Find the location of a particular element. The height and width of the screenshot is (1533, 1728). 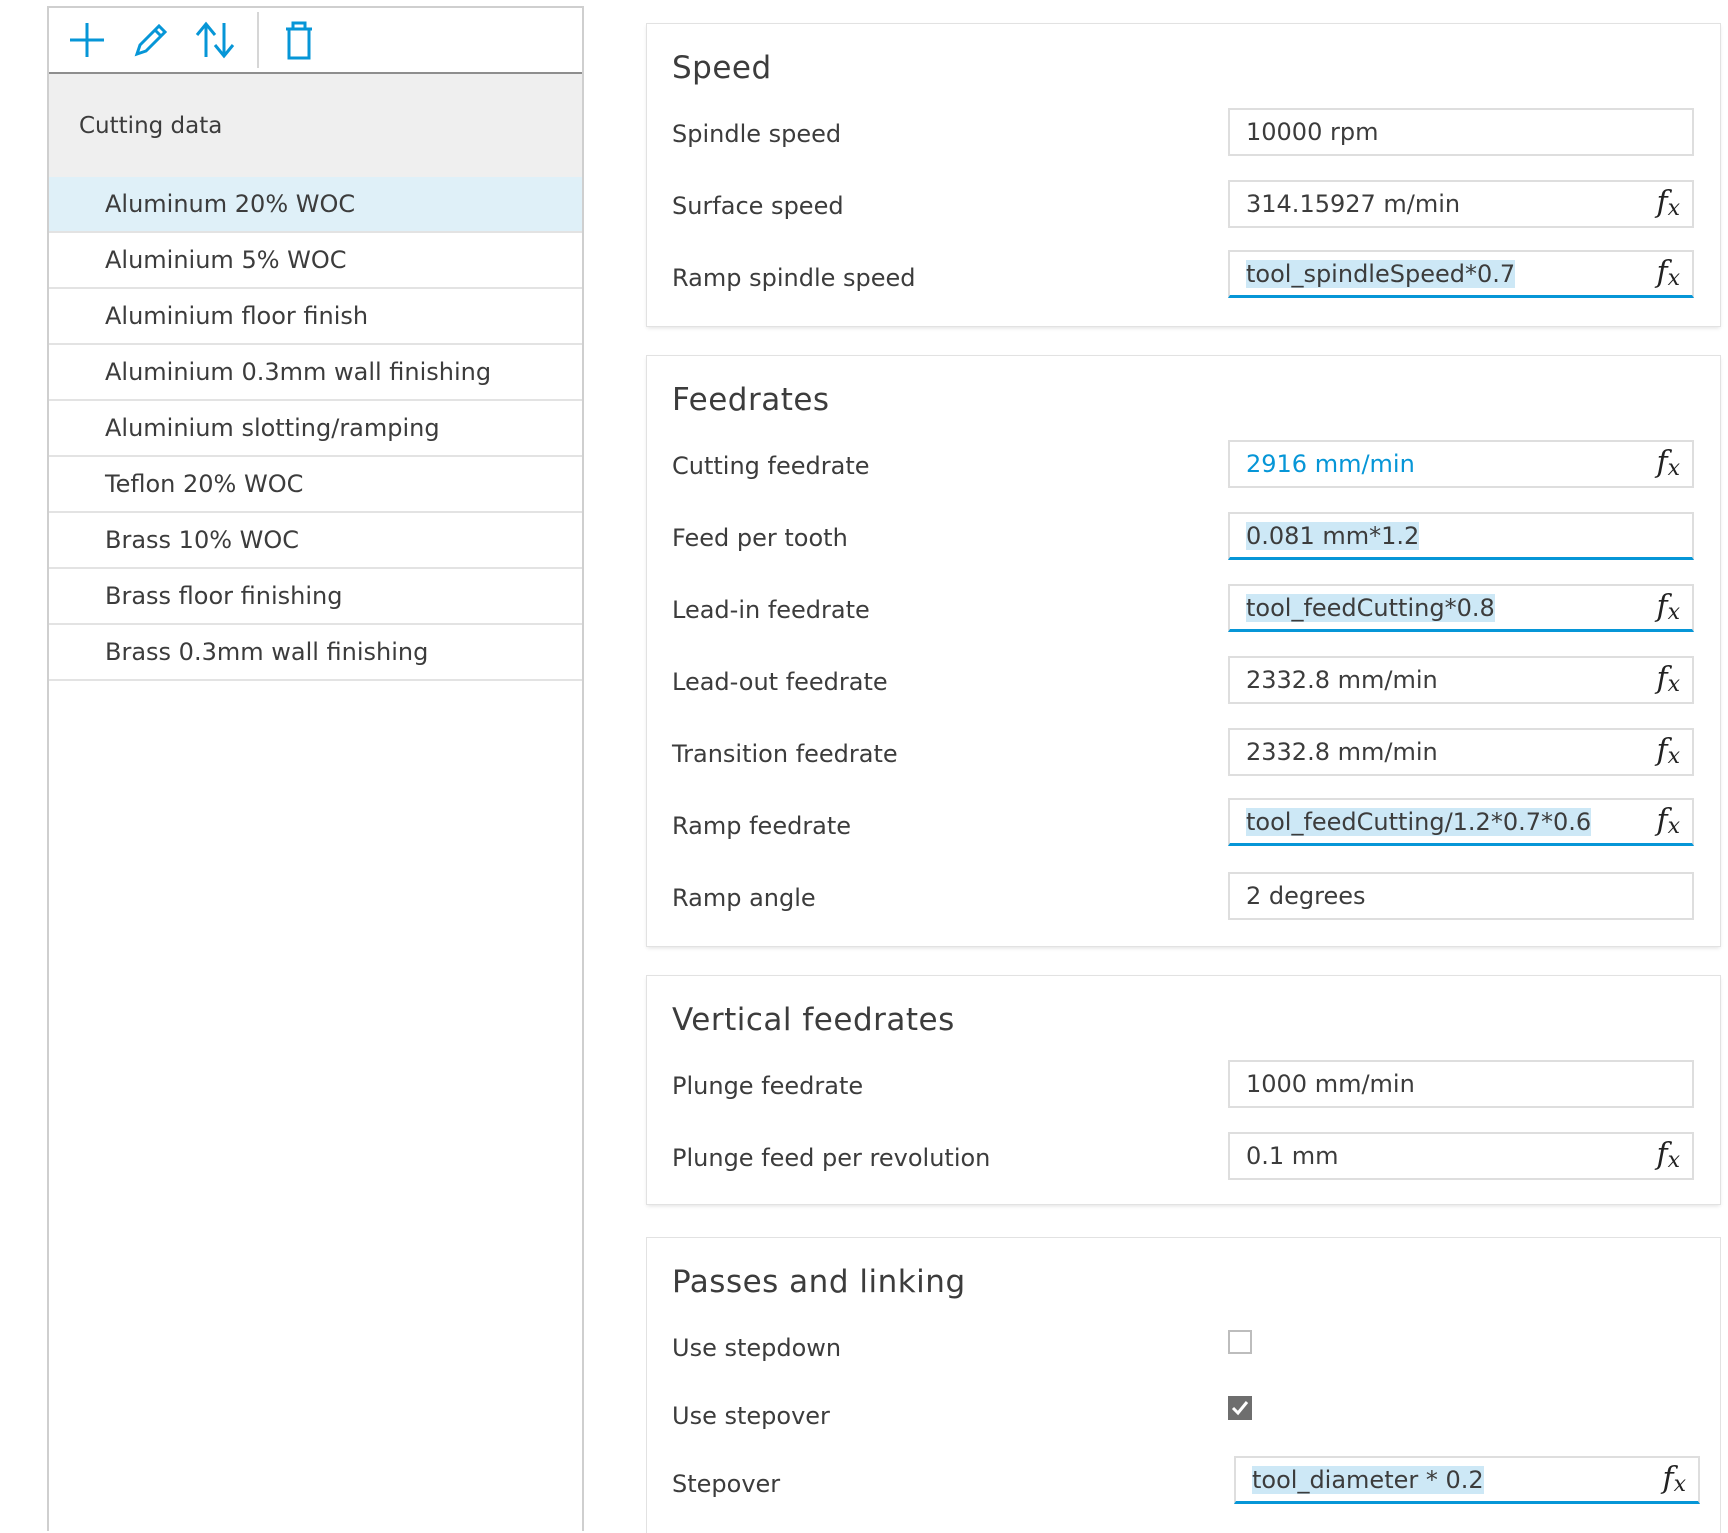

list-item: Brass floor finishing is located at coordinates (315, 597).